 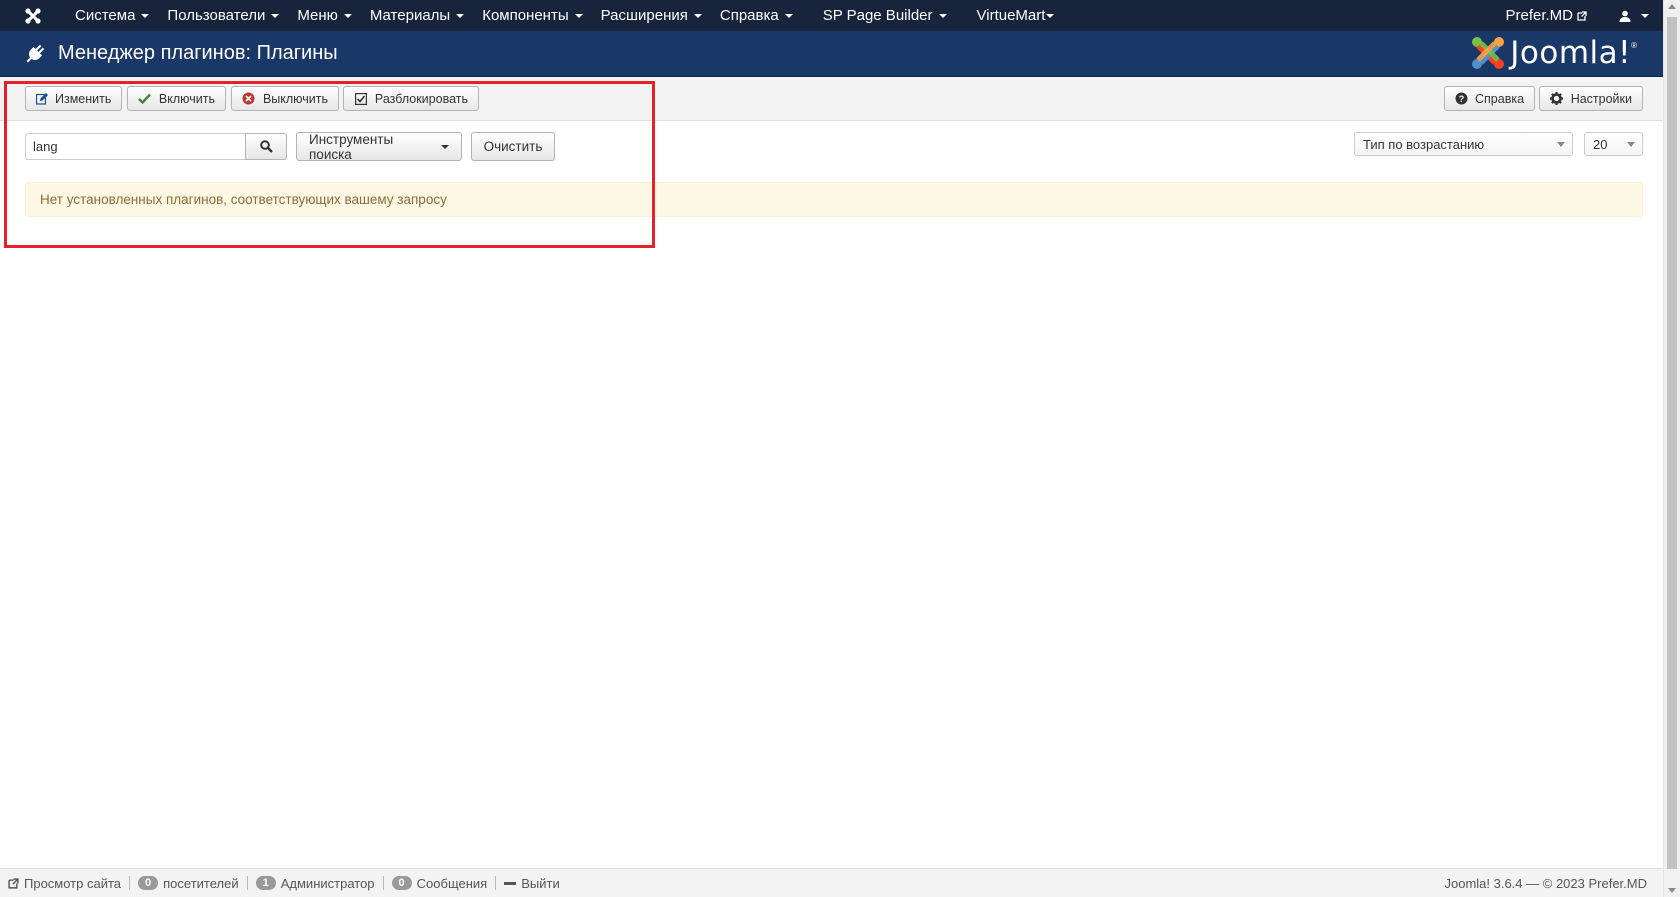 What do you see at coordinates (440, 883) in the screenshot?
I see `messages-status: 0 Сообщения` at bounding box center [440, 883].